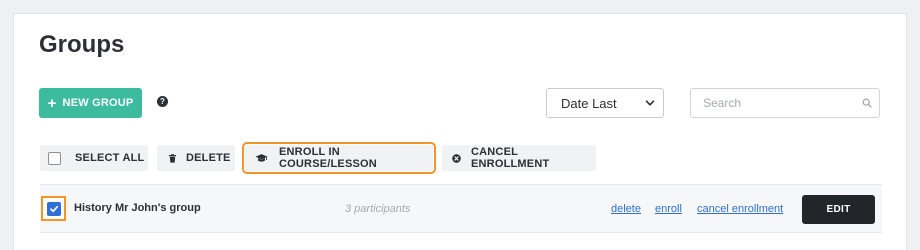 Image resolution: width=920 pixels, height=250 pixels. I want to click on enroll-link: enroll, so click(668, 209).